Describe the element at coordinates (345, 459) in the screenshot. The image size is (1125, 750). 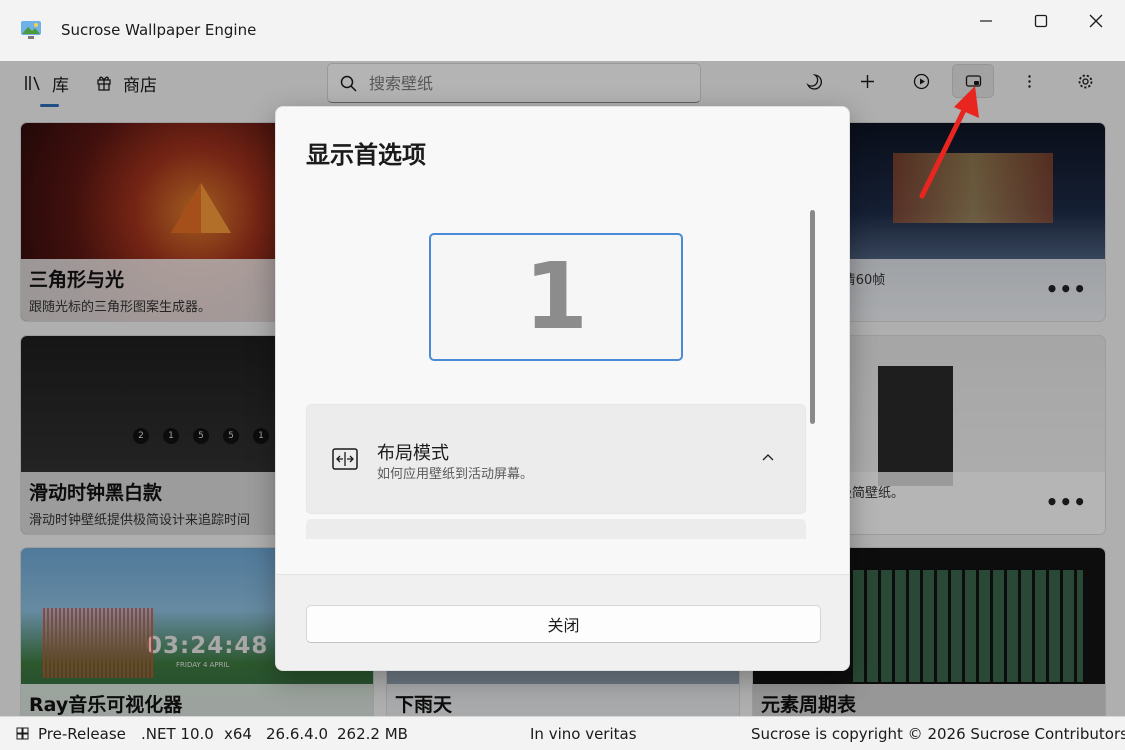
I see `layout-stretch-icon` at that location.